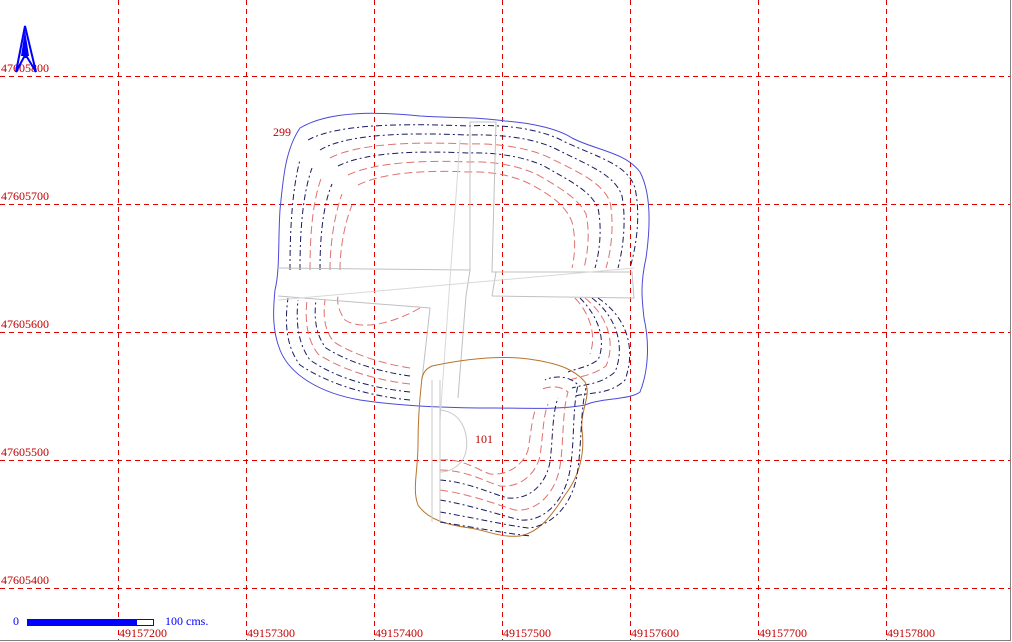 This screenshot has width=1012, height=642. Describe the element at coordinates (82, 622) in the screenshot. I see `scale-bar-fill` at that location.